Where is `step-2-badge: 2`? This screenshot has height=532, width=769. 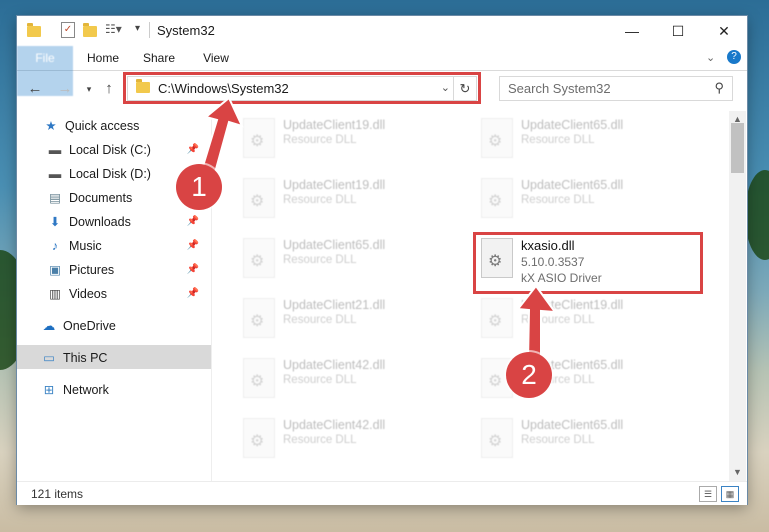
step-2-badge: 2 is located at coordinates (529, 375).